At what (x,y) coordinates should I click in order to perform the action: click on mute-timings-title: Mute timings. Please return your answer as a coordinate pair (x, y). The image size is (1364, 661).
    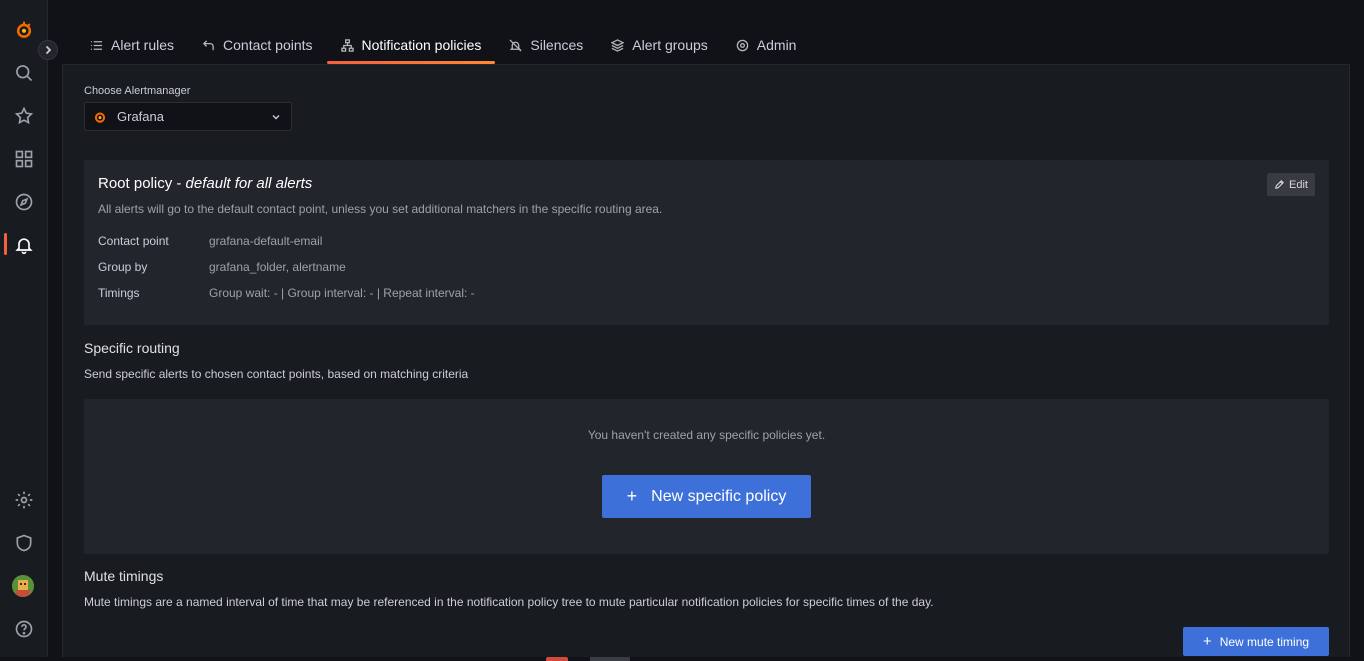
    Looking at the image, I should click on (124, 576).